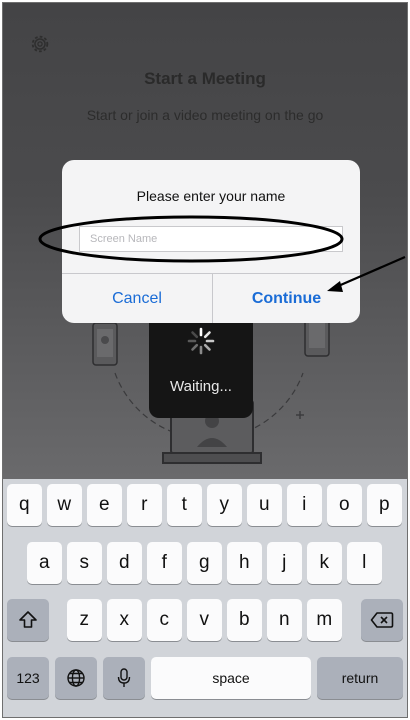 The image size is (410, 720). Describe the element at coordinates (224, 505) in the screenshot. I see `key-y: y` at that location.